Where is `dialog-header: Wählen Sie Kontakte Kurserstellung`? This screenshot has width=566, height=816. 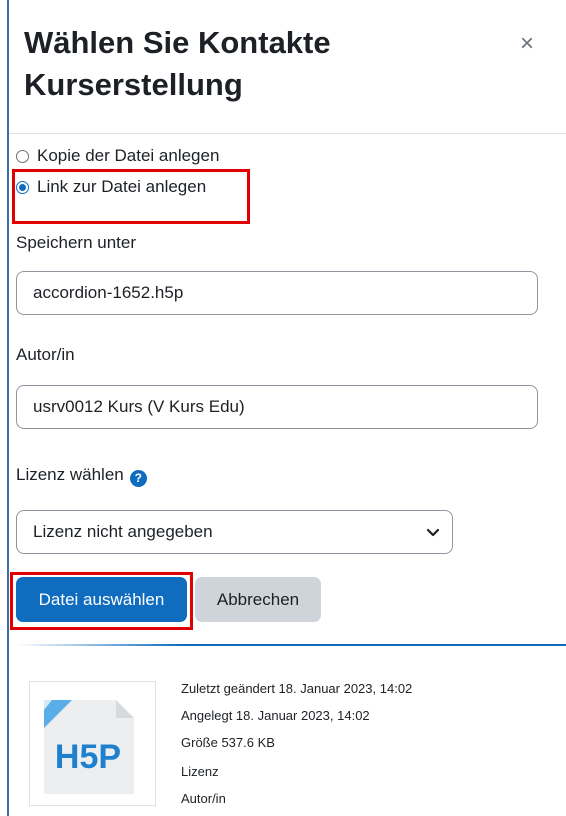
dialog-header: Wählen Sie Kontakte Kurserstellung is located at coordinates (284, 64).